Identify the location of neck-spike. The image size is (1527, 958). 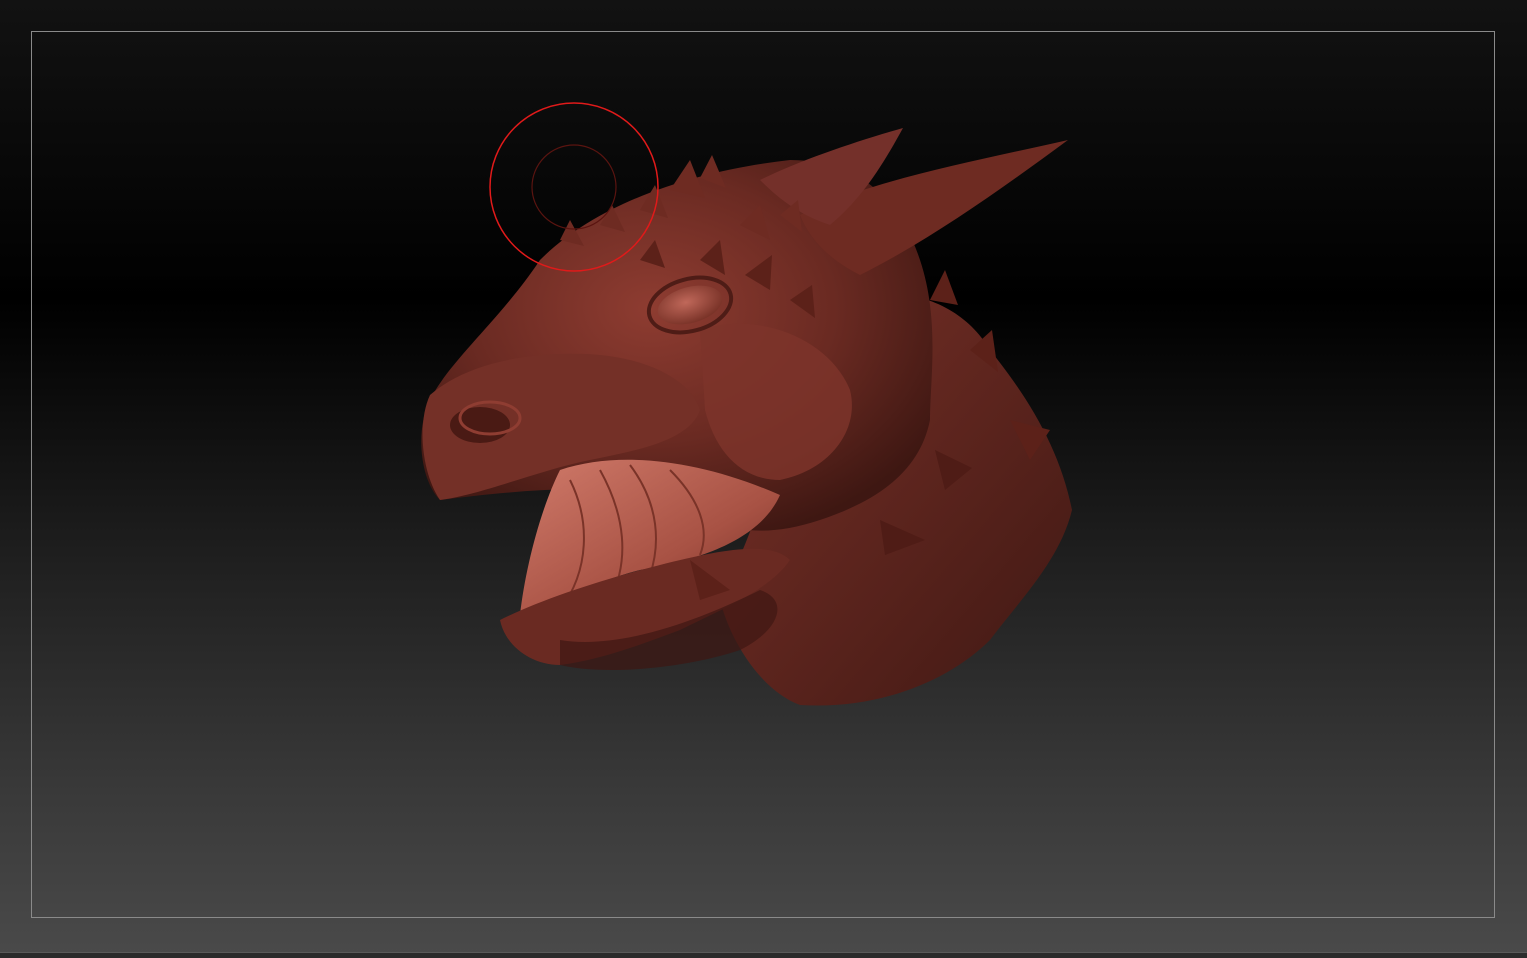
(944, 287).